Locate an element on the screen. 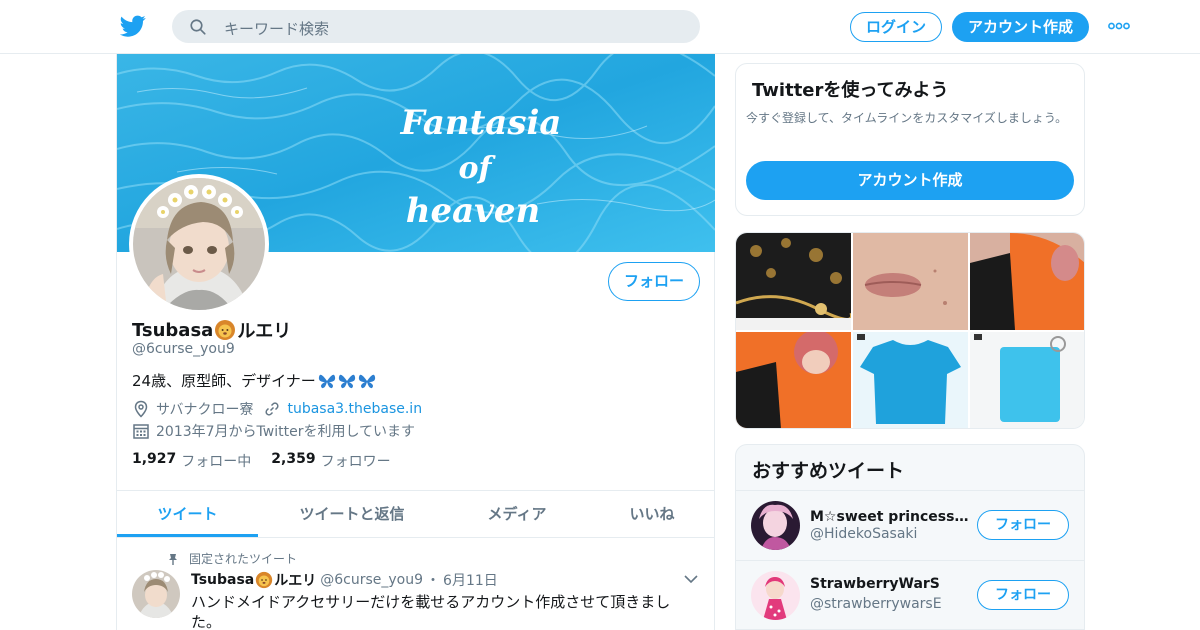 The width and height of the screenshot is (1200, 630). recommended-item: StrawberryWarS @strawberrywarsE フォロー is located at coordinates (910, 595).